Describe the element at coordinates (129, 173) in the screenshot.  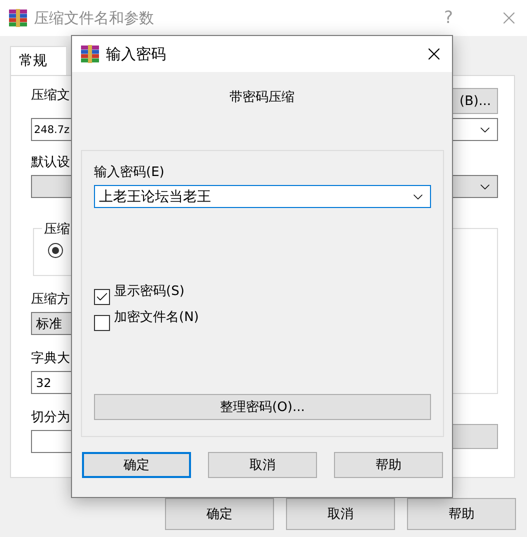
I see `field-label: 输入密码(E)` at that location.